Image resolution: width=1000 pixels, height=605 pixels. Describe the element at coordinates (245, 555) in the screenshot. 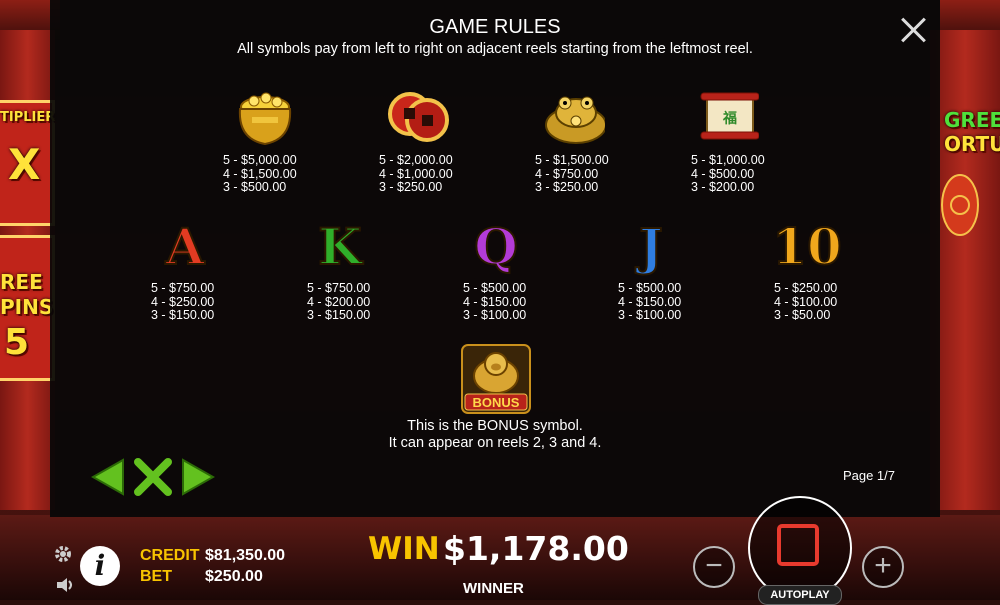

I see `credit-value: $81,350.00` at that location.